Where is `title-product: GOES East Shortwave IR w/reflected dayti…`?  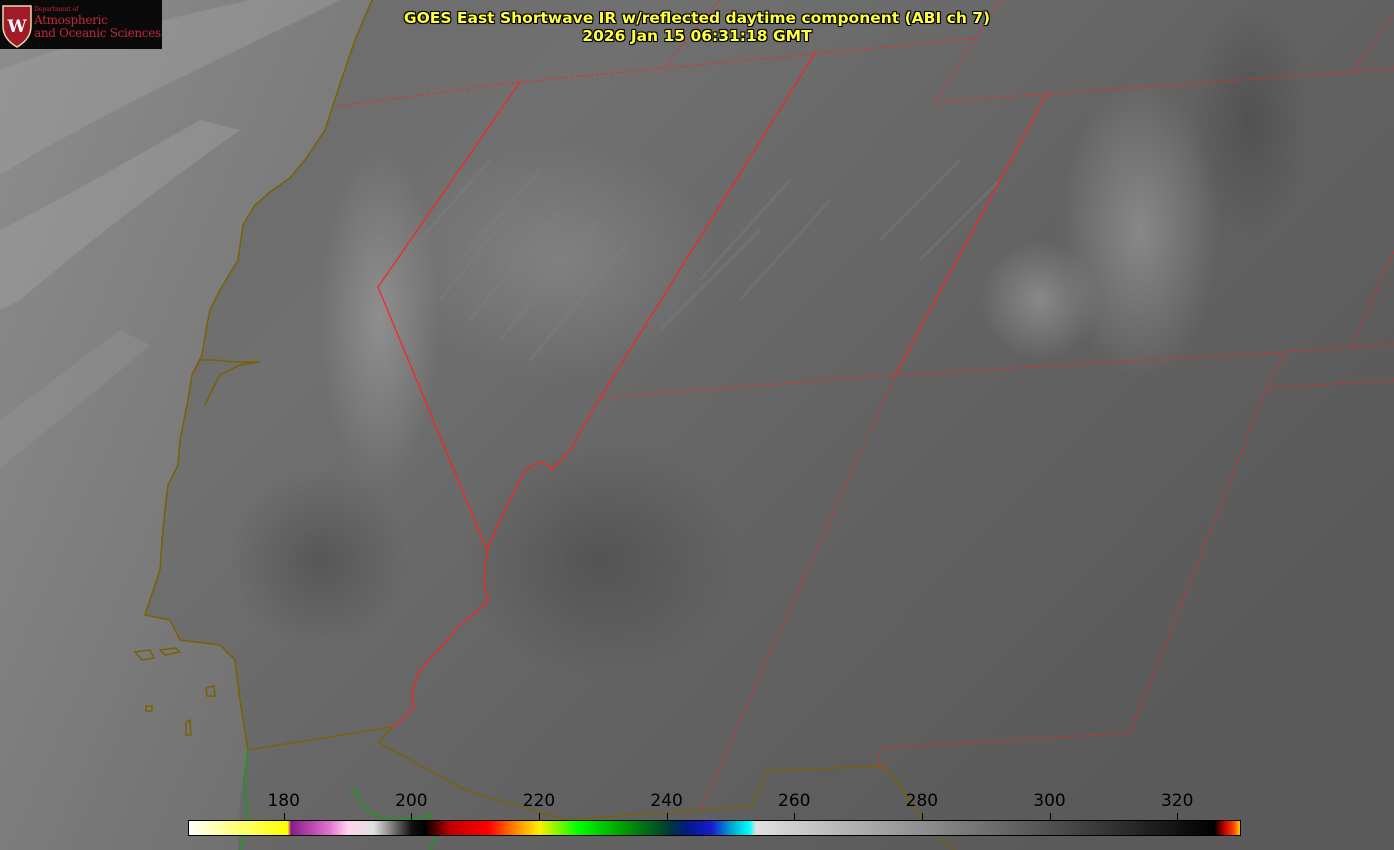
title-product: GOES East Shortwave IR w/reflected dayti… is located at coordinates (697, 18).